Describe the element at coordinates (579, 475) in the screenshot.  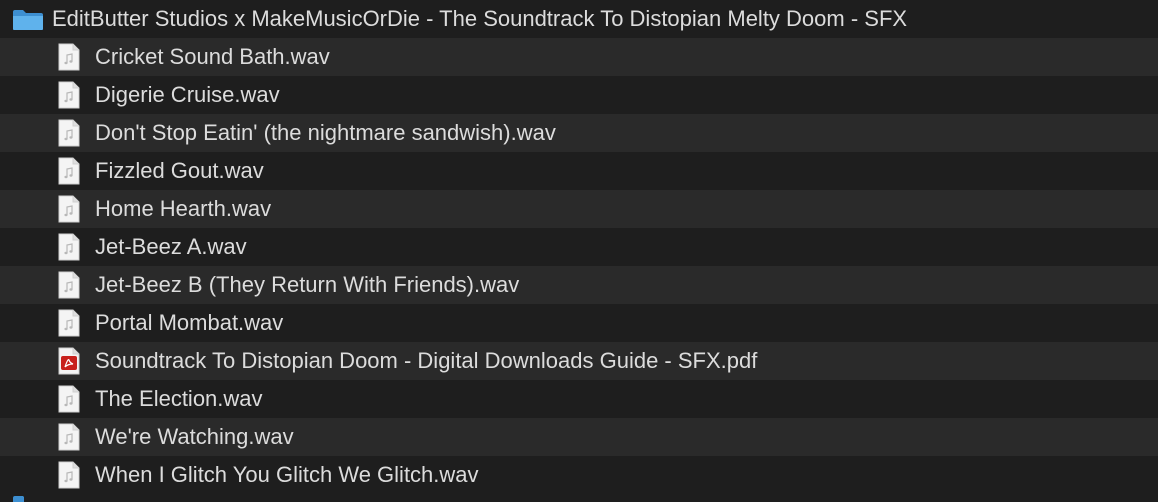
I see `file-row: When I Glitch You Glitch We Glitch.wav` at that location.